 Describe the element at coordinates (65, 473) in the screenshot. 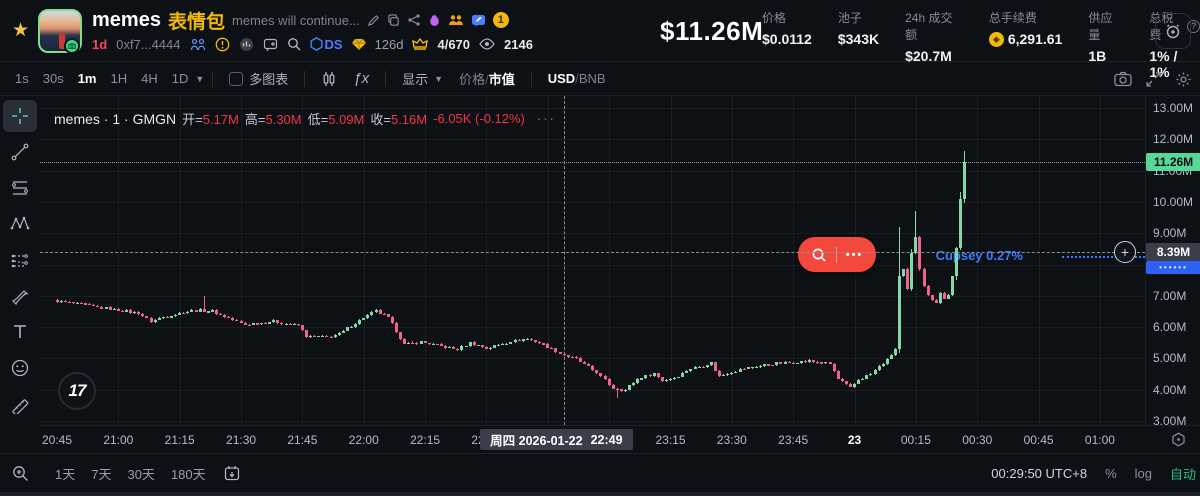

I see `range-1天: 1天` at that location.